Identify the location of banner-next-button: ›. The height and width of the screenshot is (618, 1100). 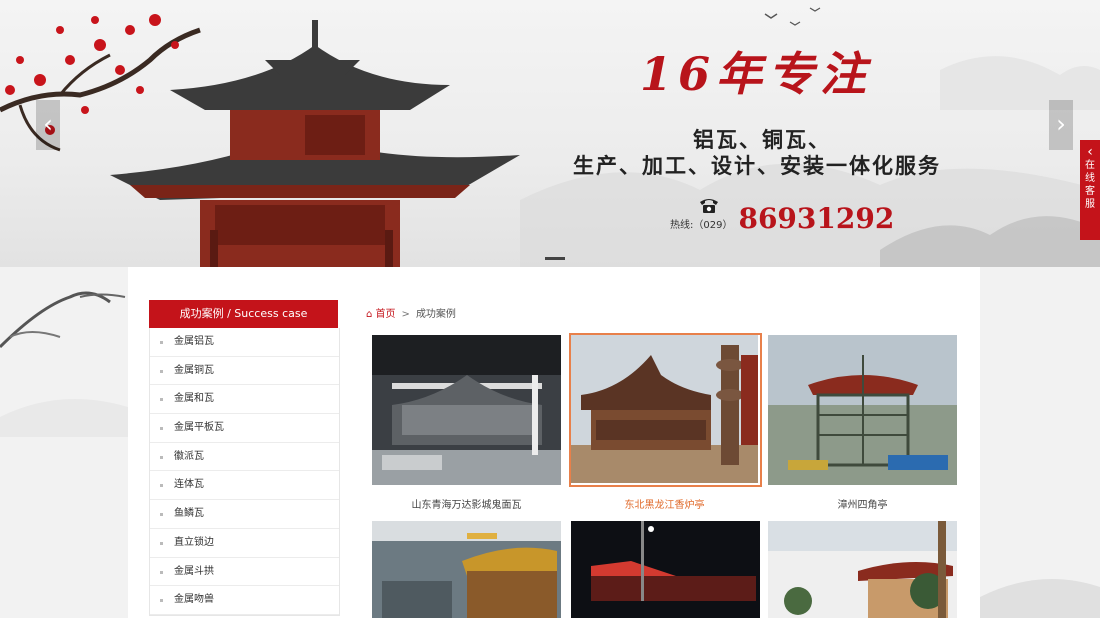
(1061, 125).